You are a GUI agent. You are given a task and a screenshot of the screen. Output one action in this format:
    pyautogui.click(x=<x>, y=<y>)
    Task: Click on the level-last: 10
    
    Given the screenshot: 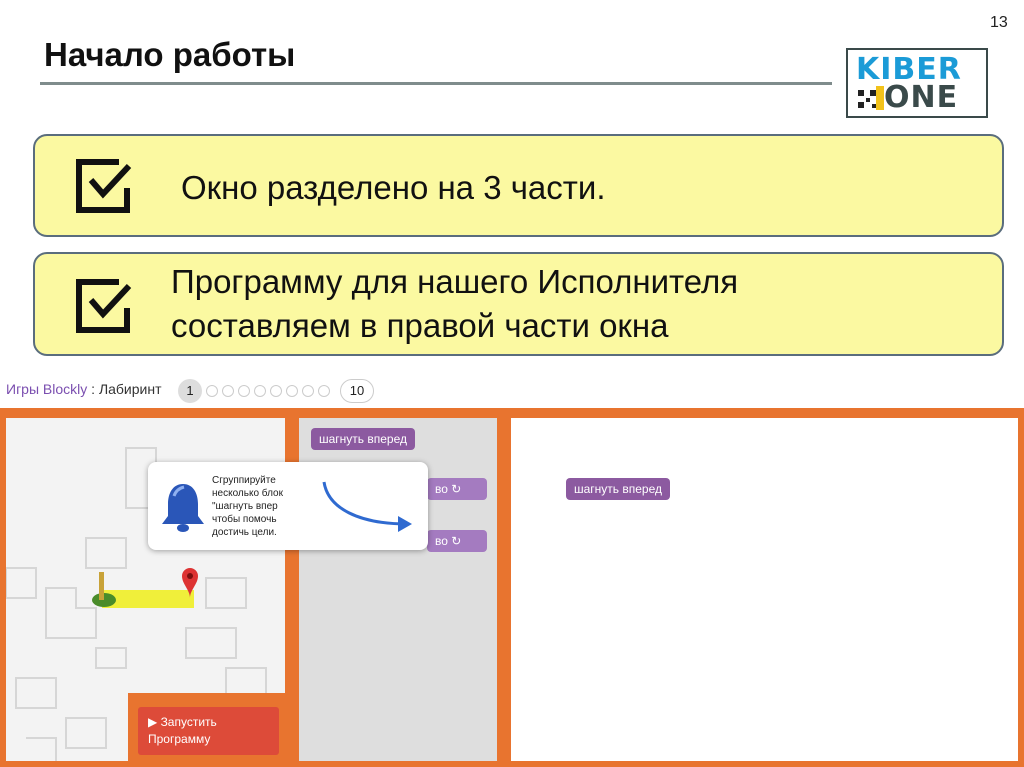 What is the action you would take?
    pyautogui.click(x=357, y=391)
    